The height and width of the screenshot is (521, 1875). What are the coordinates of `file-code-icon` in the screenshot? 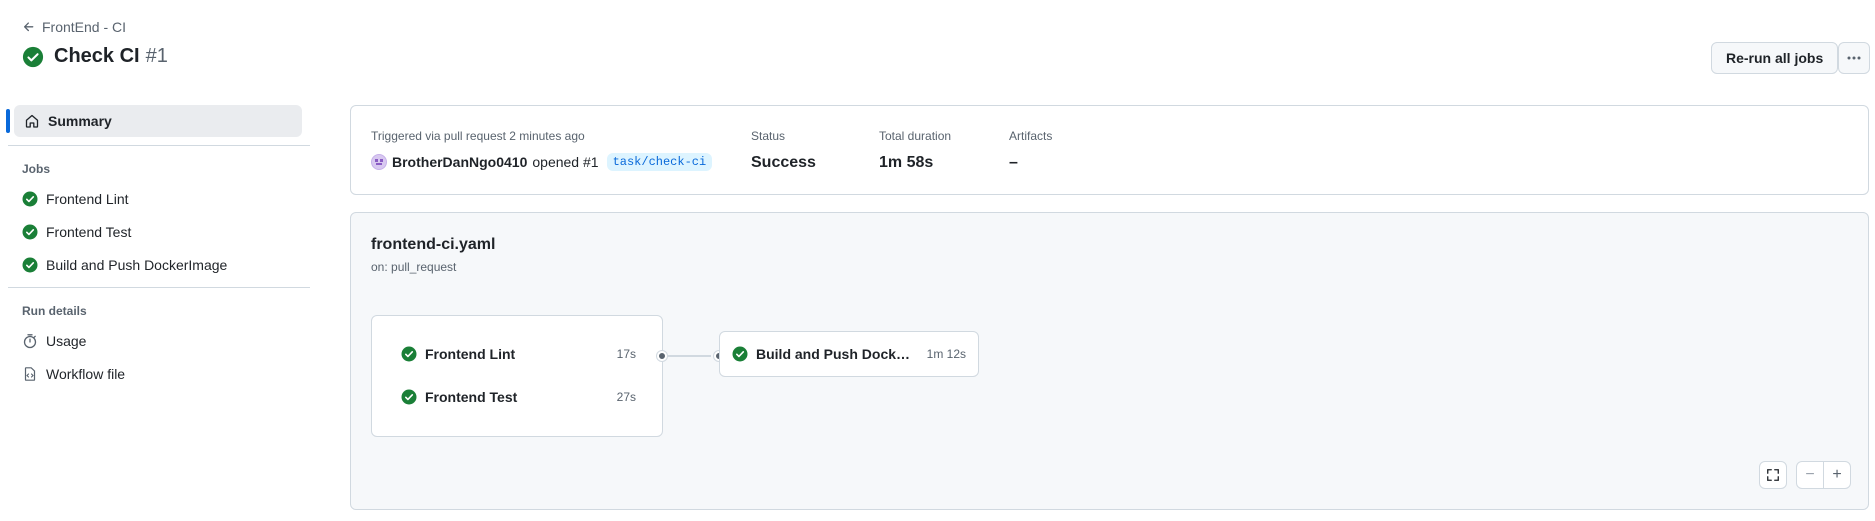 It's located at (30, 373).